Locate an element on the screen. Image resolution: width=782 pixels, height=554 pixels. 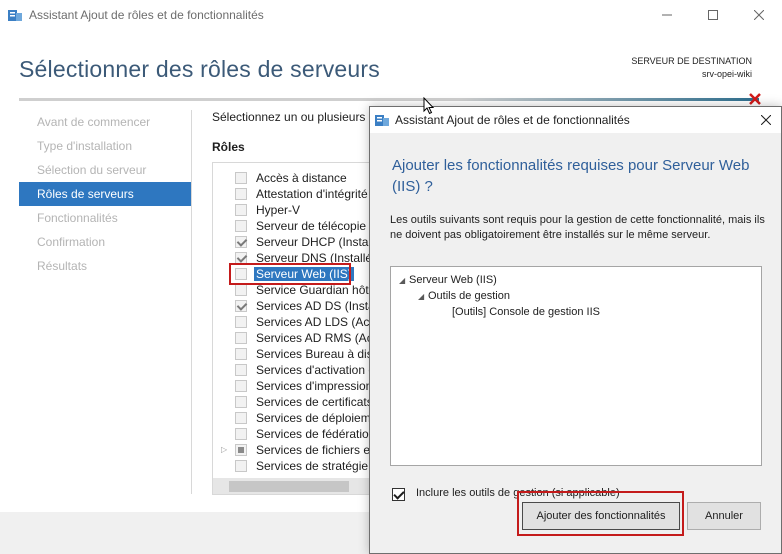
expand-arrow-icon: ▷ is located at coordinates (225, 450).